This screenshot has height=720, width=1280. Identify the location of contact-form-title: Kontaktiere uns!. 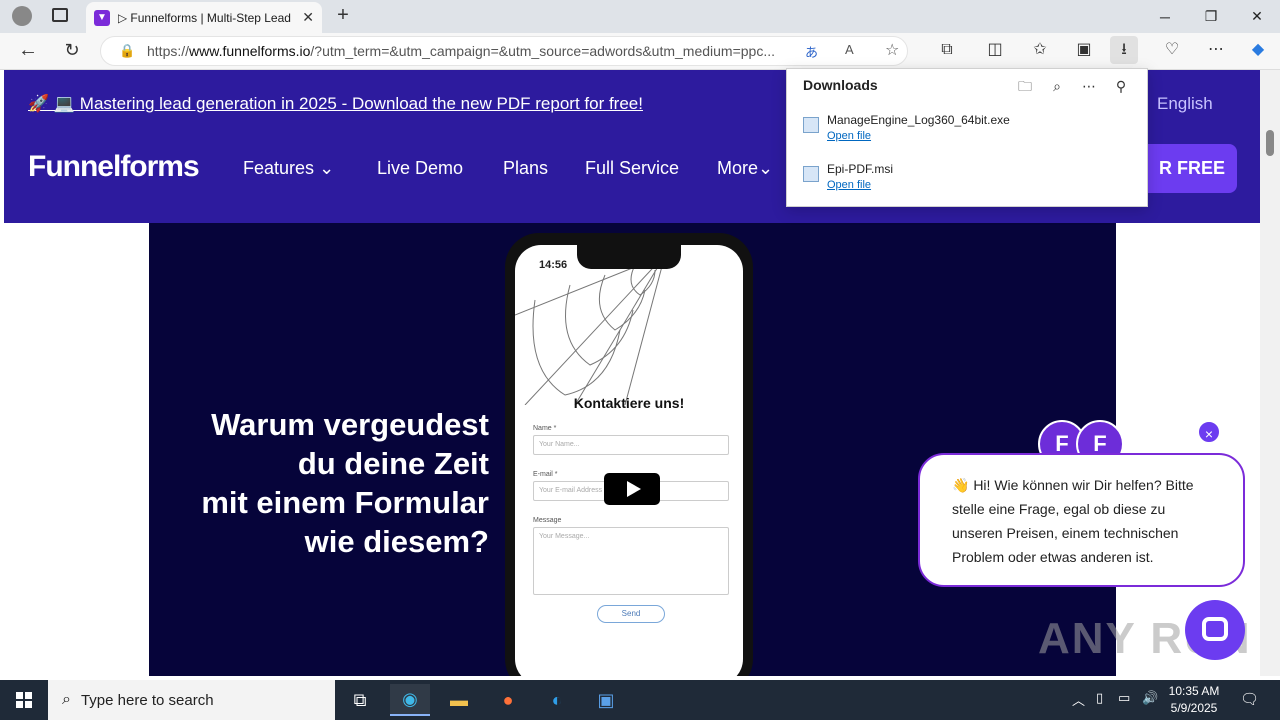
(629, 403).